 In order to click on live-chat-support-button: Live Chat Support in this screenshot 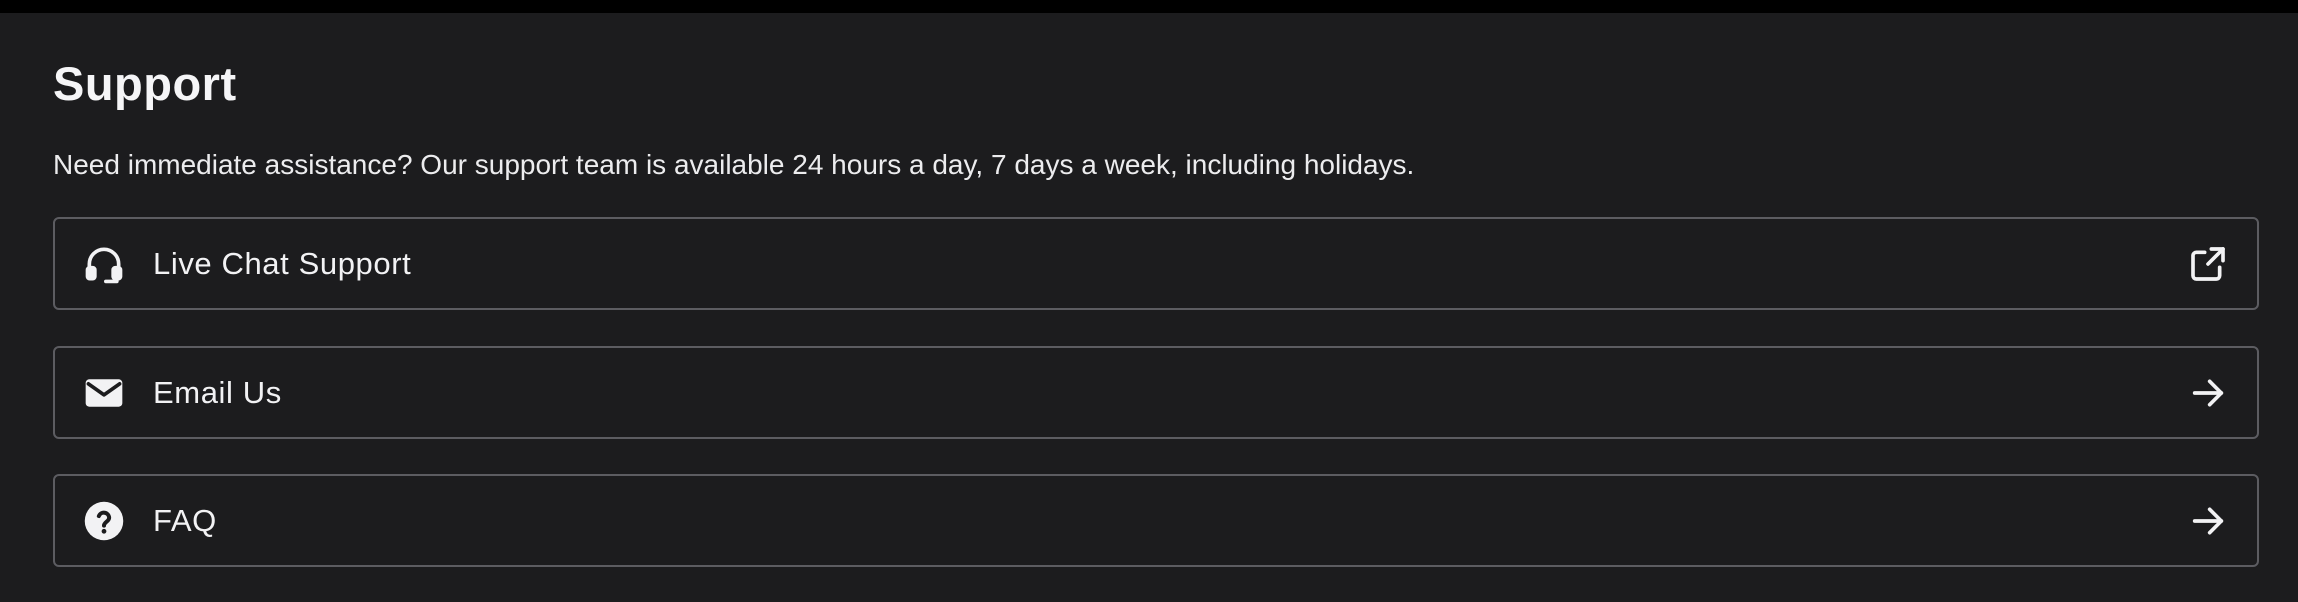, I will do `click(1156, 263)`.